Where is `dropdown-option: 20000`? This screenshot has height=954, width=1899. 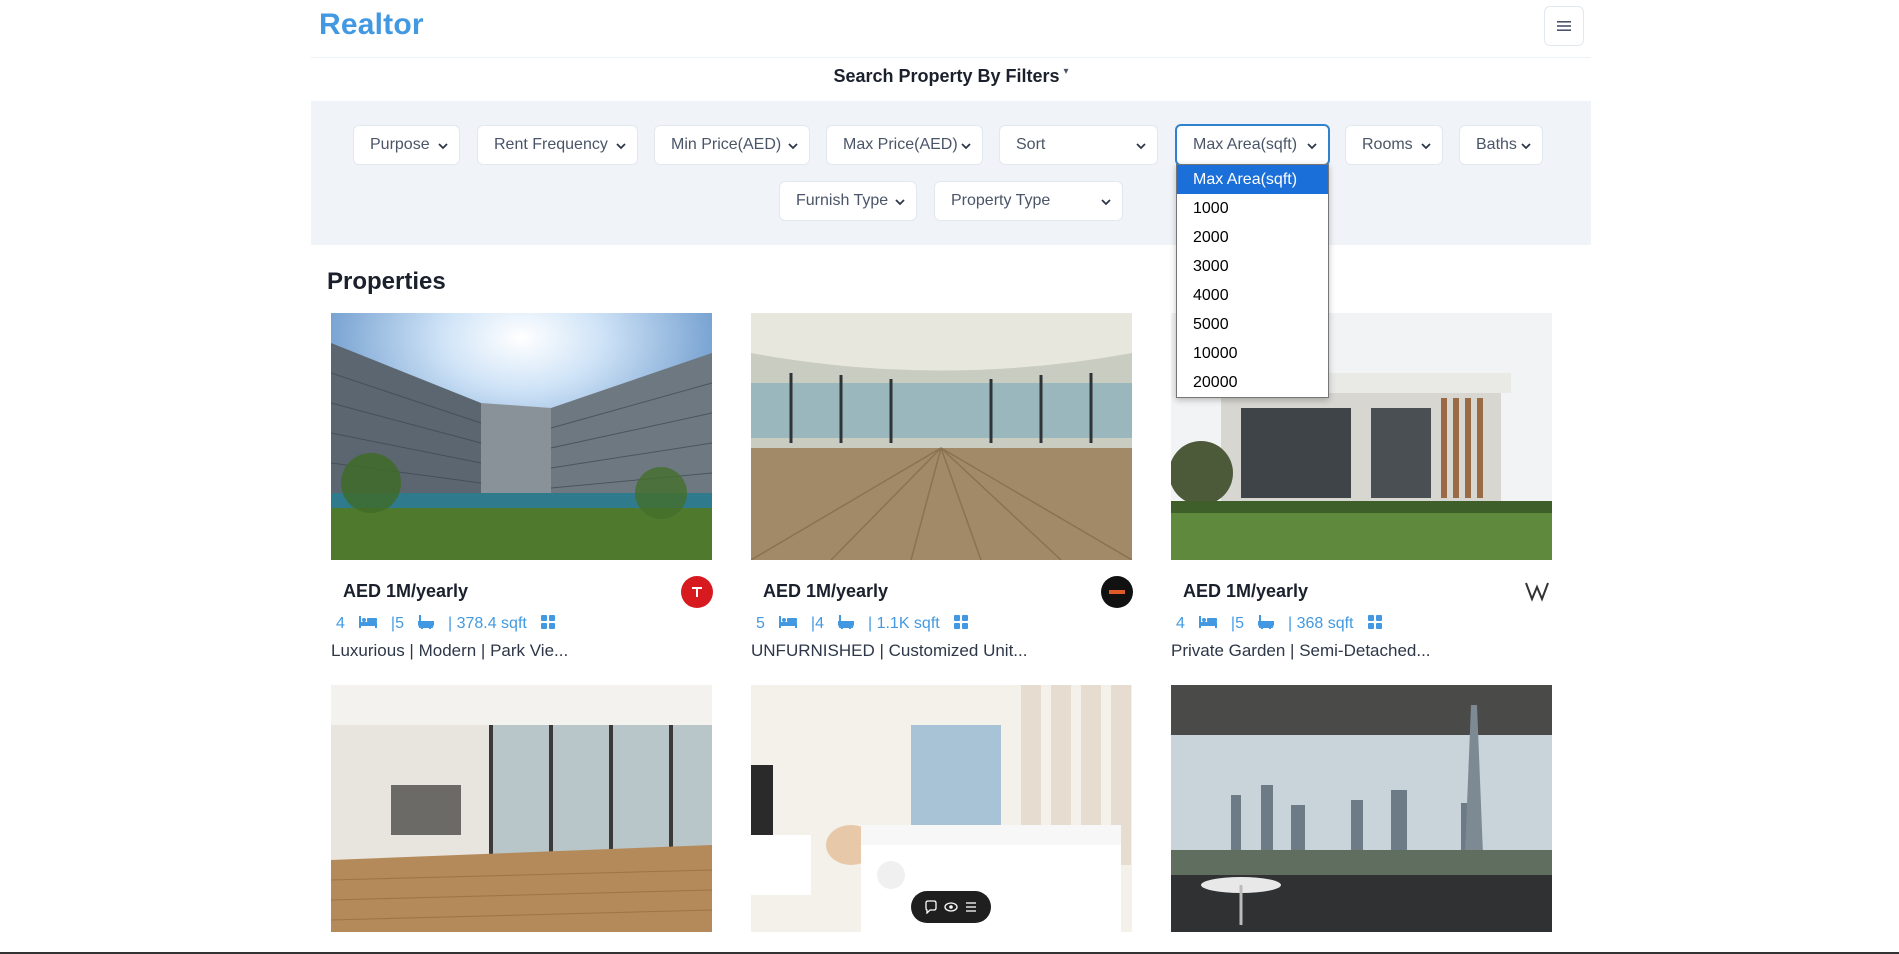
dropdown-option: 20000 is located at coordinates (1252, 382).